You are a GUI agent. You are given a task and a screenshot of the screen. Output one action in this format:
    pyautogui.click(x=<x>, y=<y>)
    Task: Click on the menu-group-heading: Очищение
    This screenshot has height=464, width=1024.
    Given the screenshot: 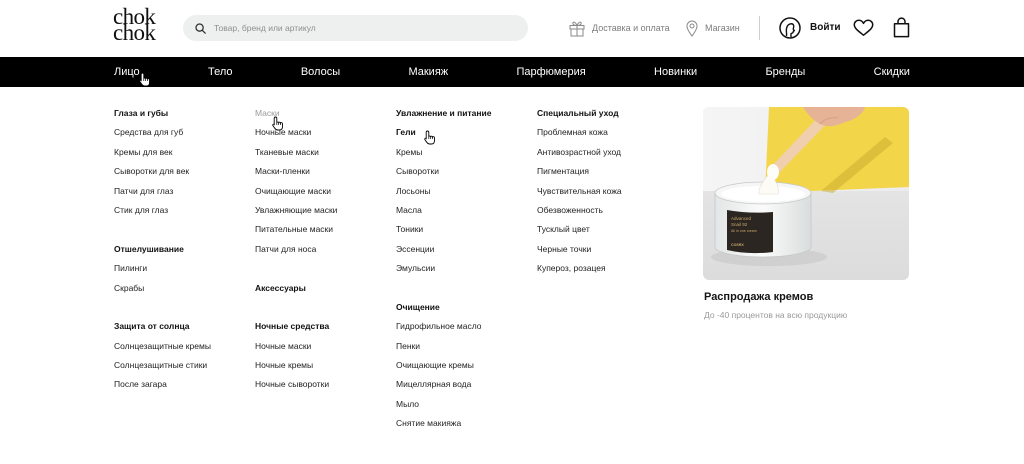 What is the action you would take?
    pyautogui.click(x=465, y=307)
    